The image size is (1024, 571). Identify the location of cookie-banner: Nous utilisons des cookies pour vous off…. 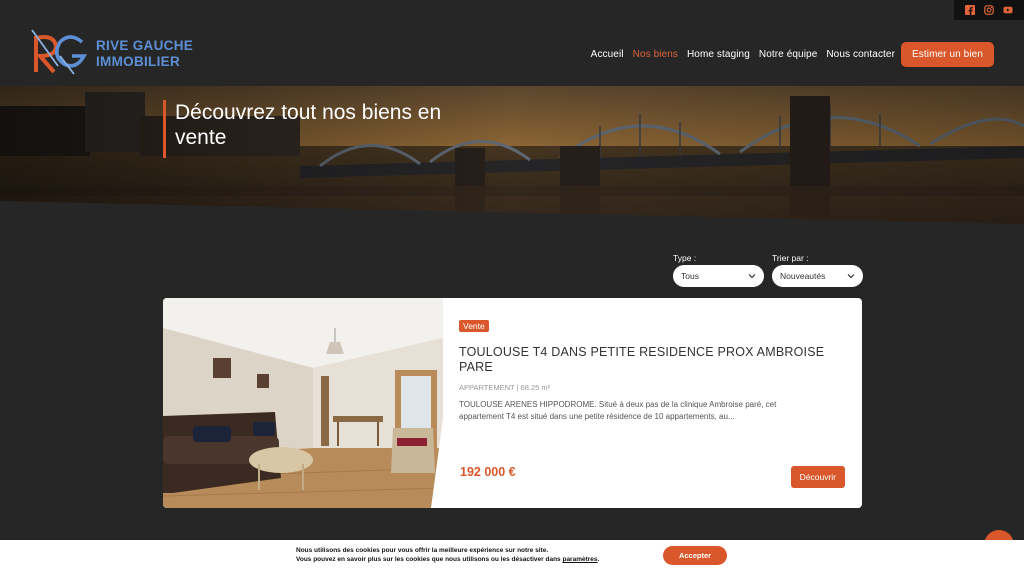
(512, 555).